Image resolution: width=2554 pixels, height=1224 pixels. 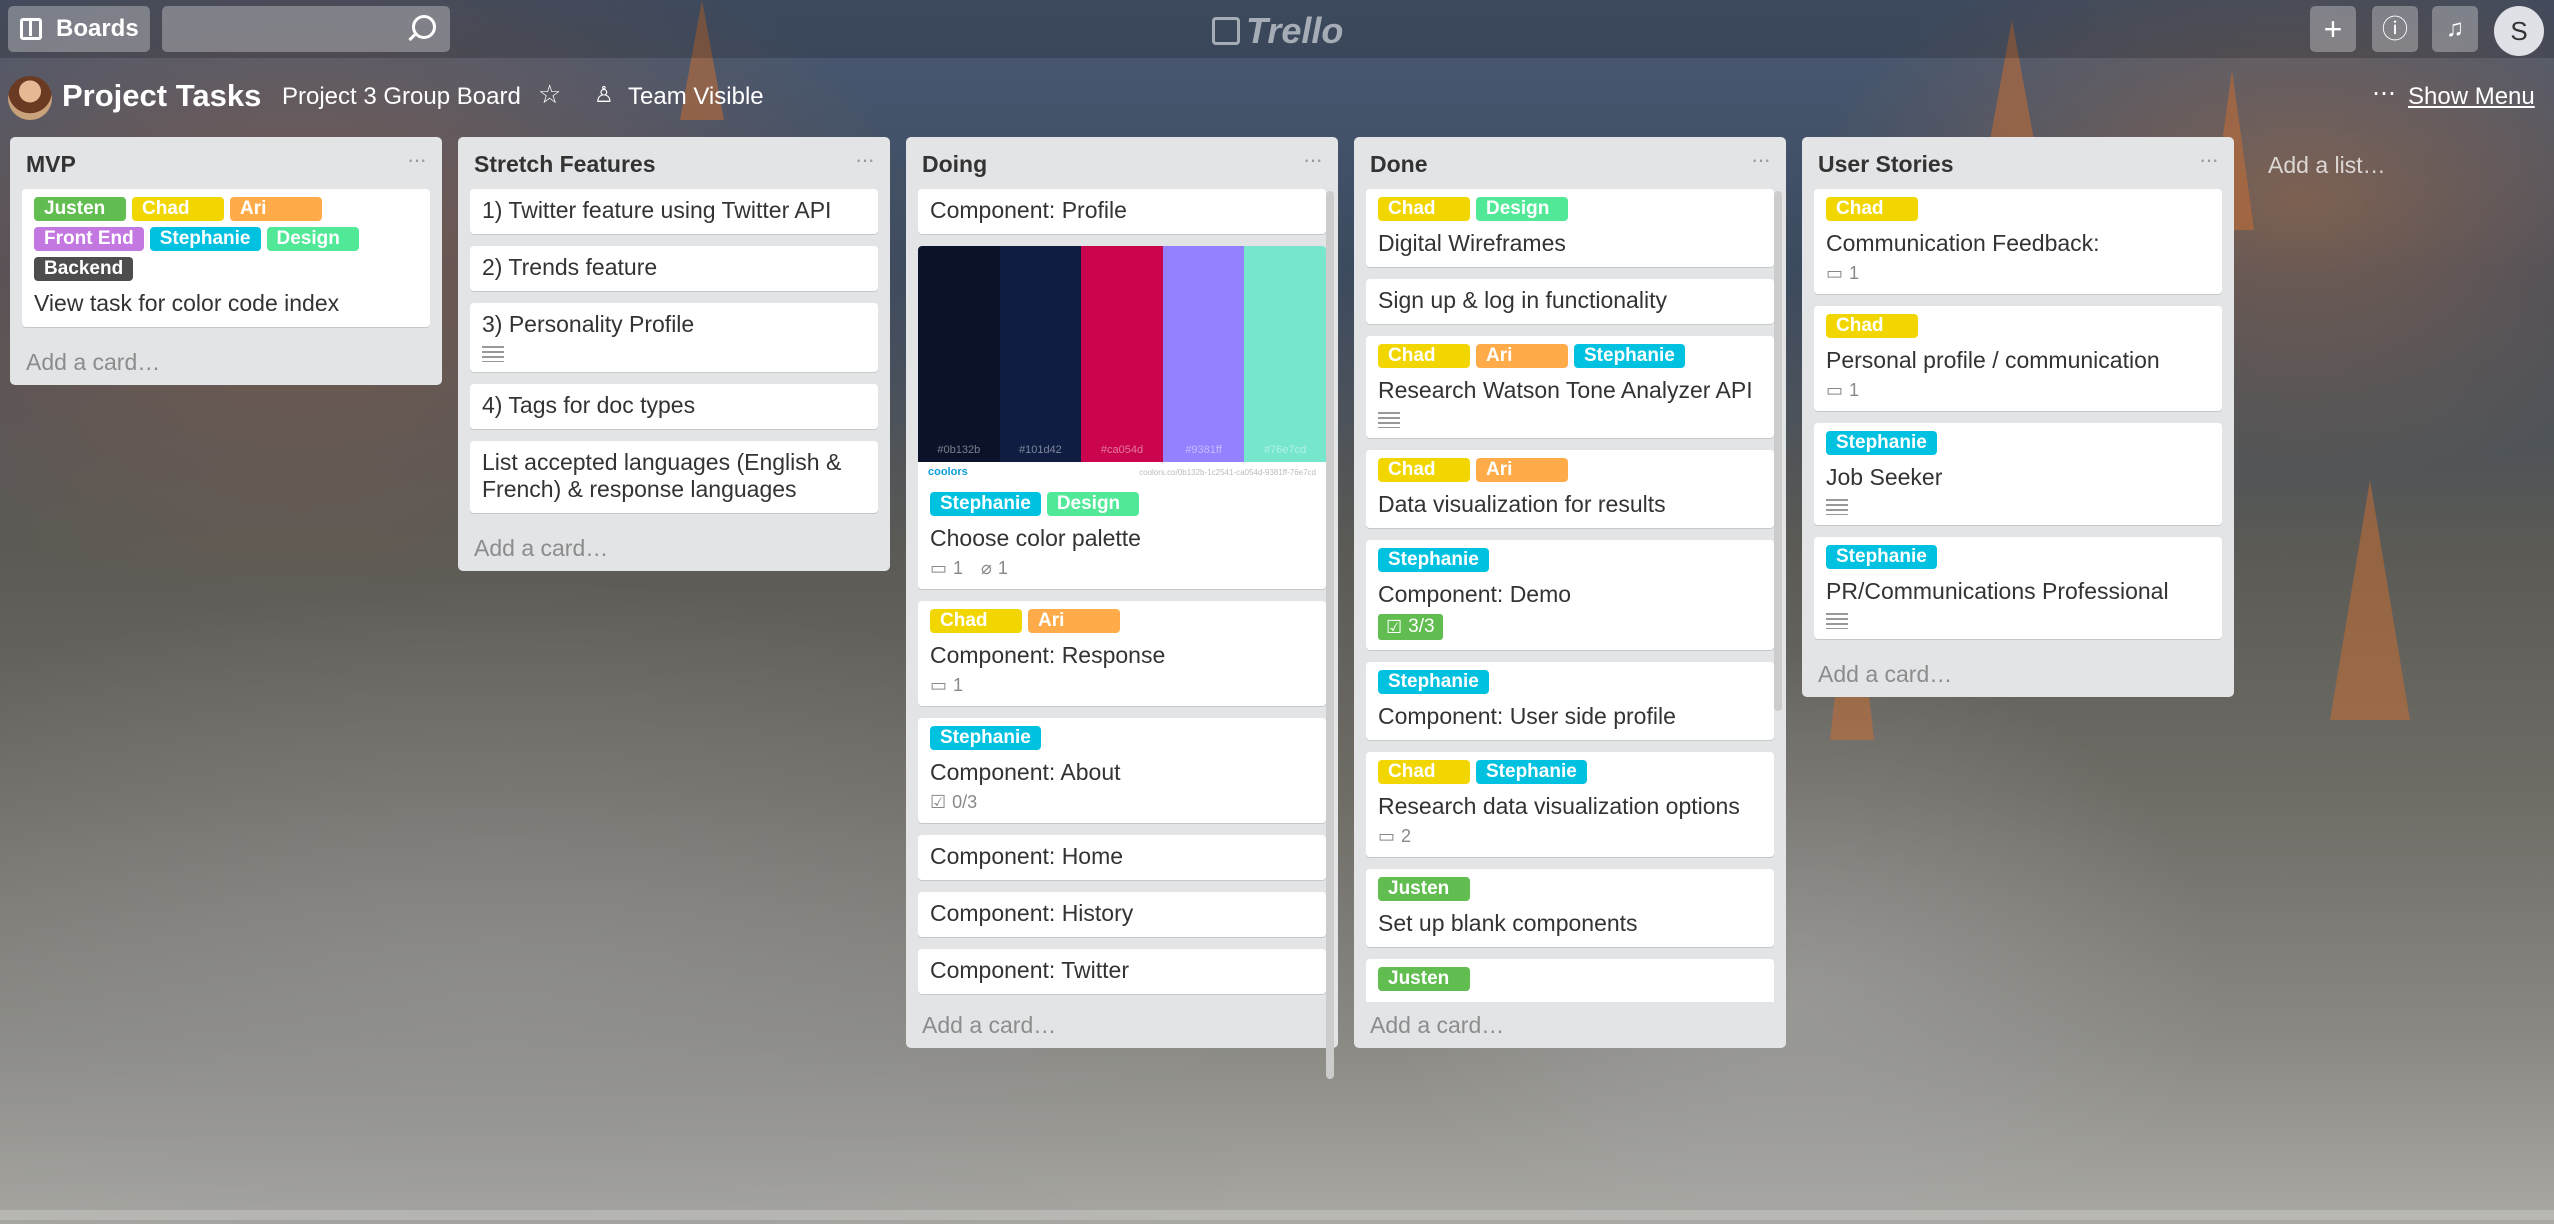 What do you see at coordinates (549, 94) in the screenshot?
I see `star-icon: ☆` at bounding box center [549, 94].